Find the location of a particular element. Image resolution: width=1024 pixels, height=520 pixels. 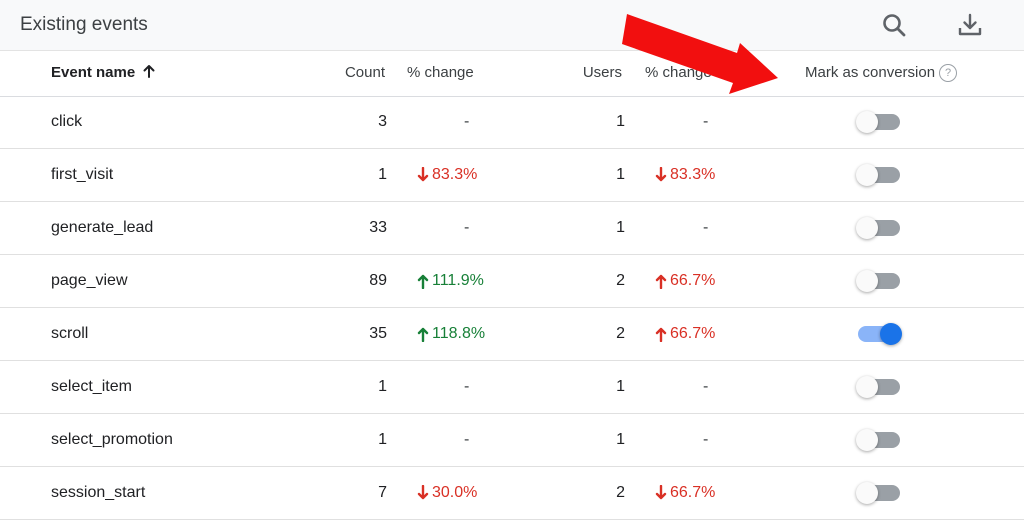

column-event-name: Event name is located at coordinates (103, 72).